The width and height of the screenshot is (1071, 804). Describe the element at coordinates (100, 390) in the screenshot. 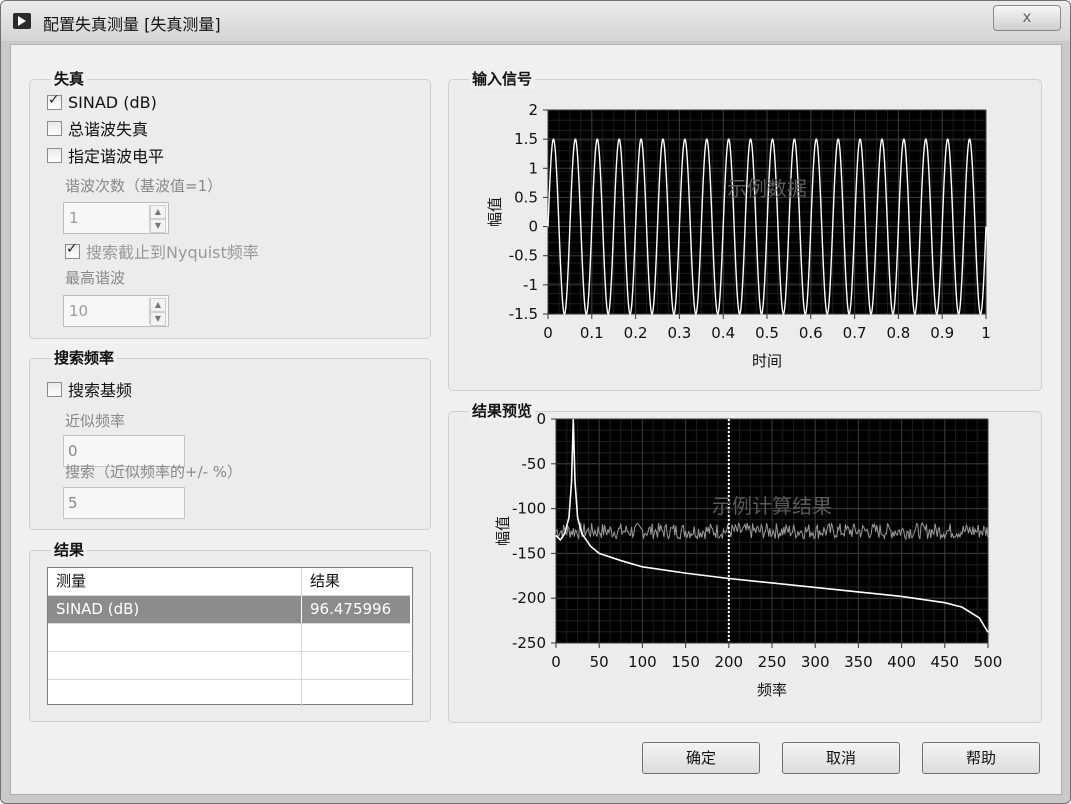

I see `search-fundamental-label: 搜索基频` at that location.